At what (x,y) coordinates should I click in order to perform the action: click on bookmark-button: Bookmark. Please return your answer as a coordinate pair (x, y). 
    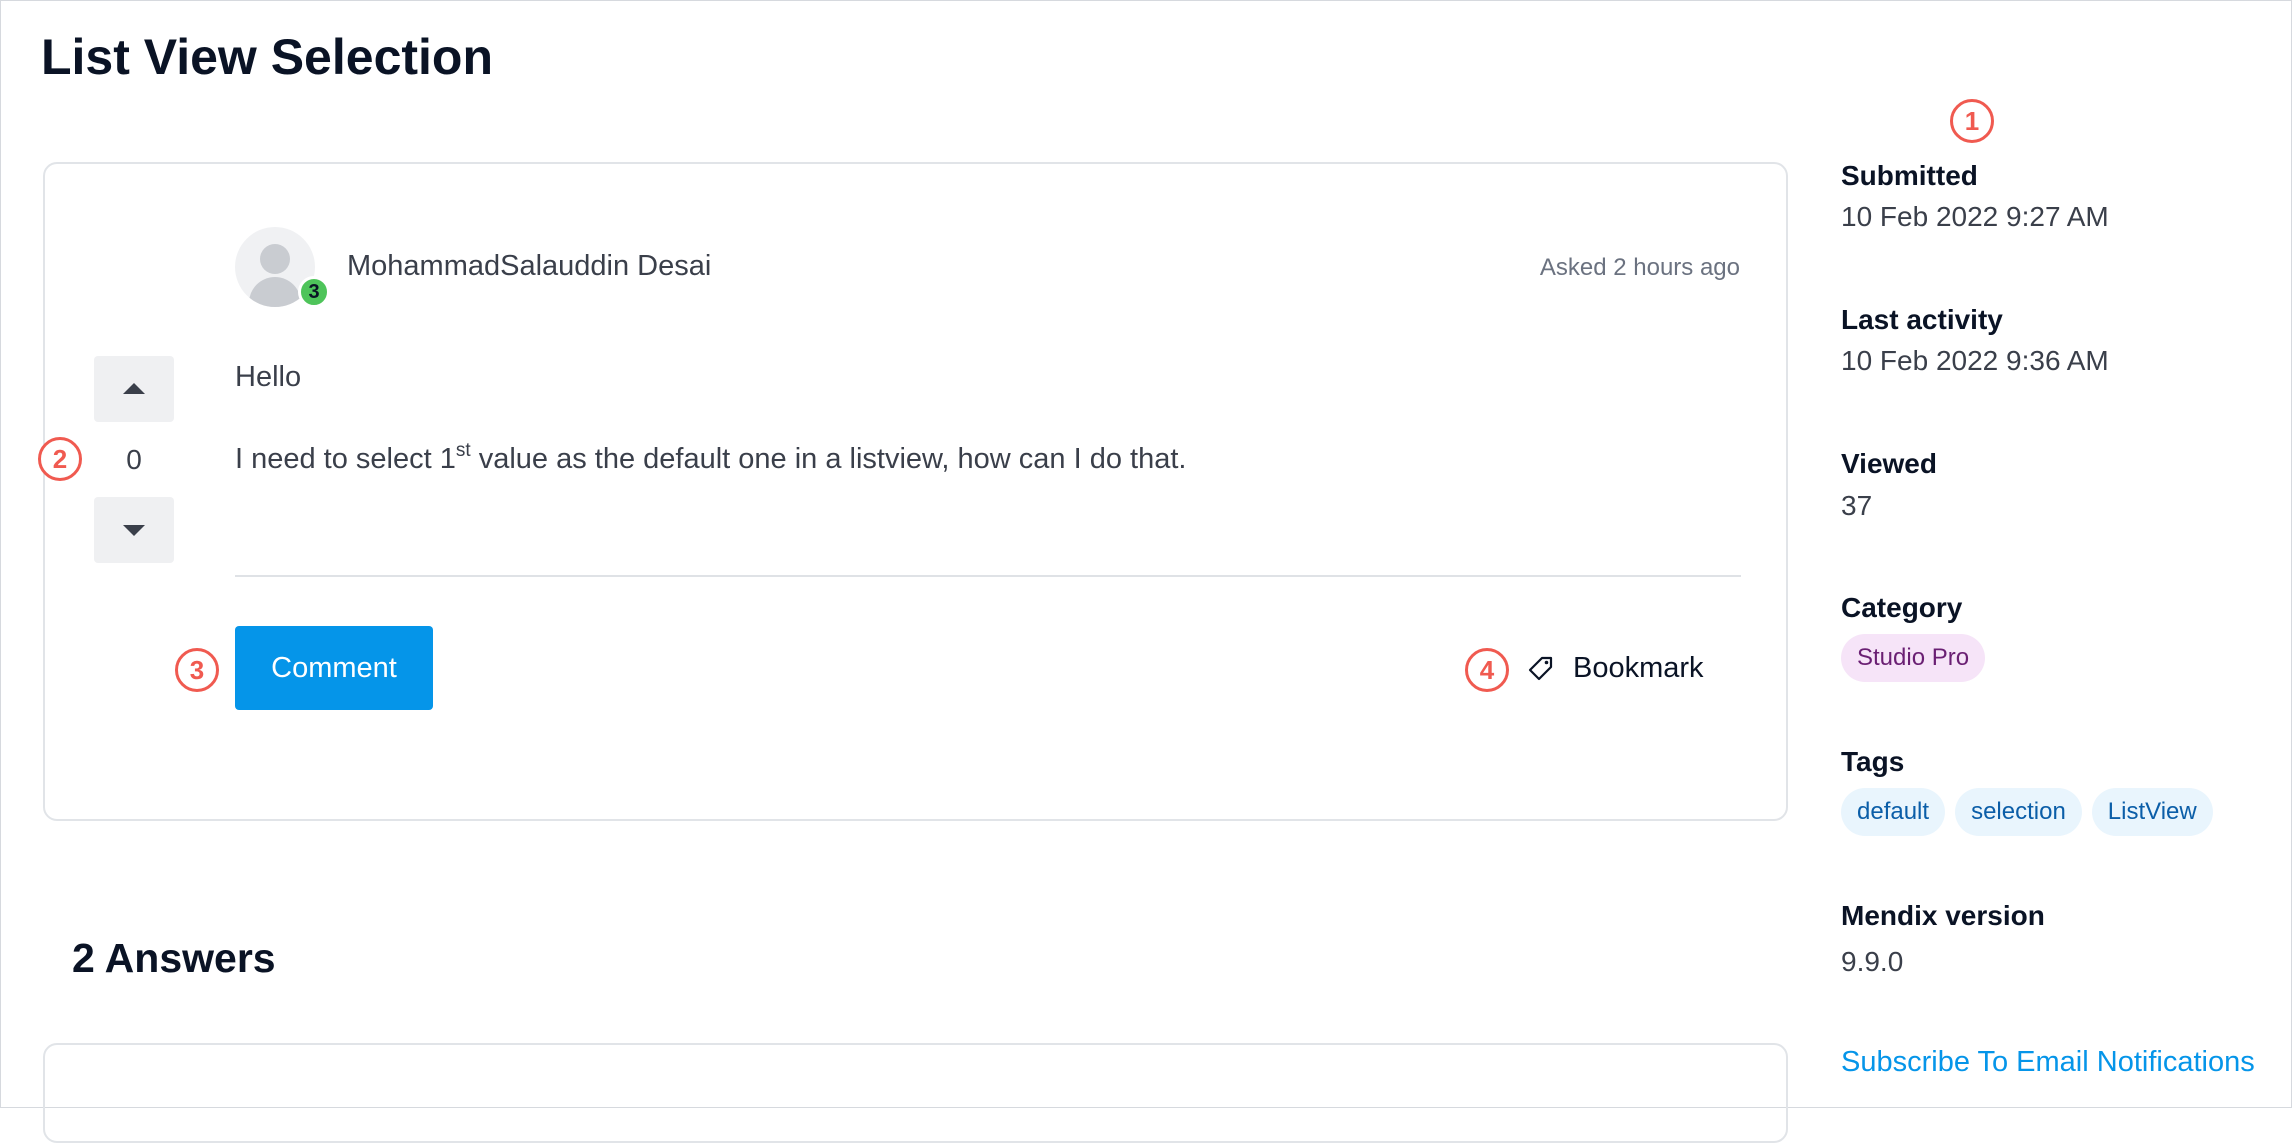
    Looking at the image, I should click on (1615, 668).